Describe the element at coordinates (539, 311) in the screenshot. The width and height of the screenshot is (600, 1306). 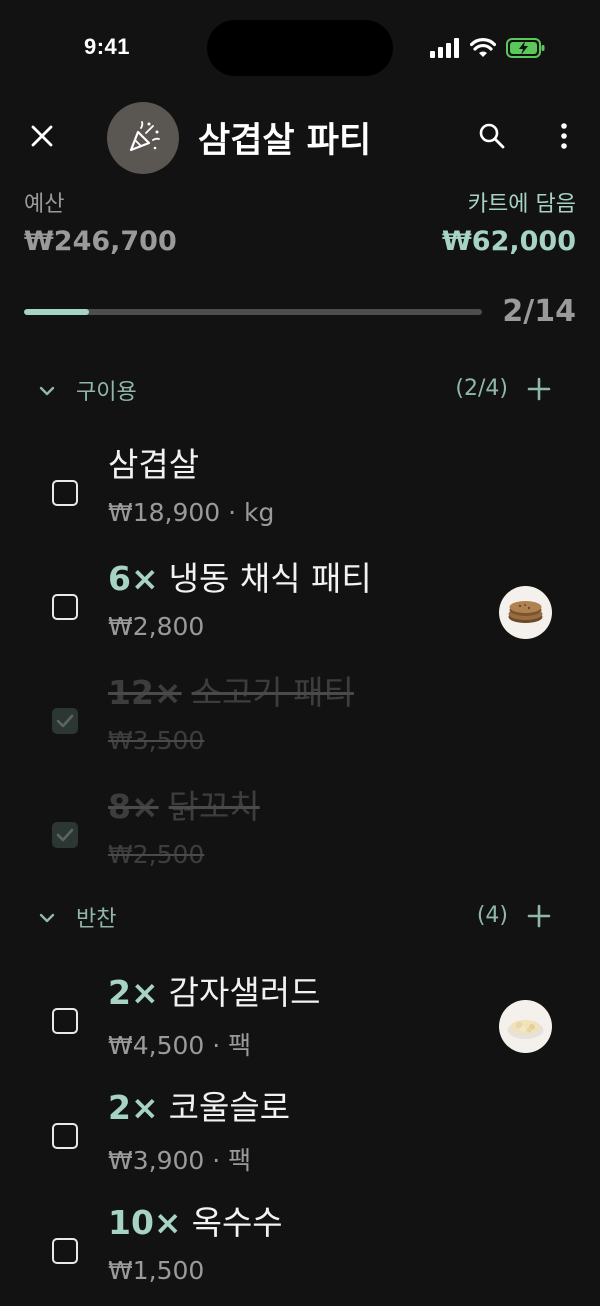
I see `progress-count: 2/14` at that location.